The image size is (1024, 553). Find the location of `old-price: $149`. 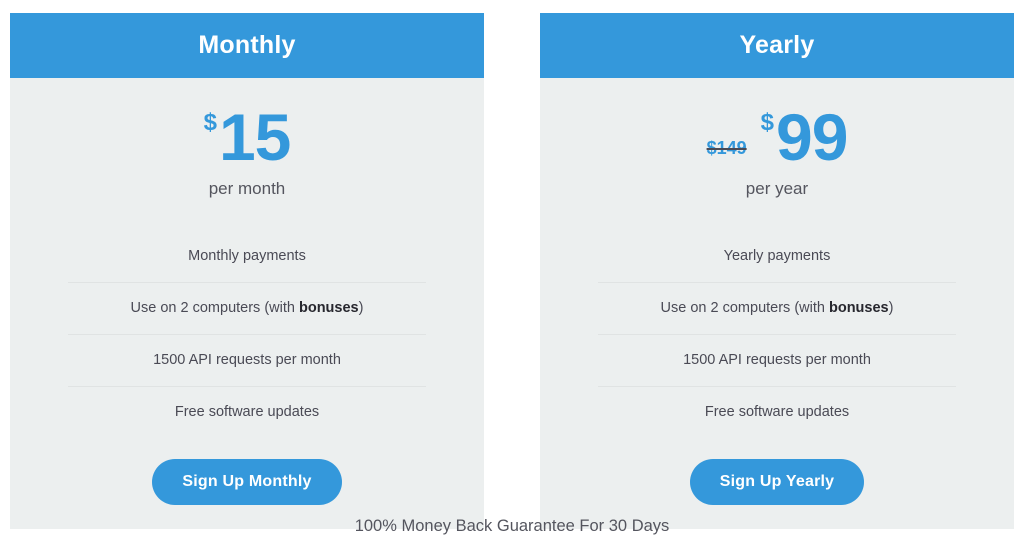

old-price: $149 is located at coordinates (726, 148).